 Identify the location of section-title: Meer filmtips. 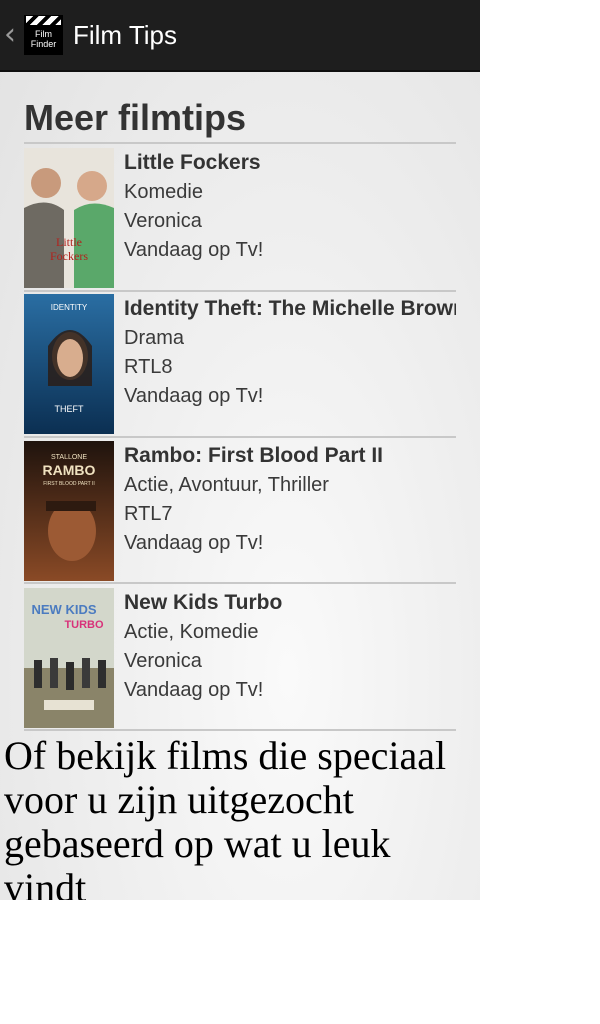
(135, 117).